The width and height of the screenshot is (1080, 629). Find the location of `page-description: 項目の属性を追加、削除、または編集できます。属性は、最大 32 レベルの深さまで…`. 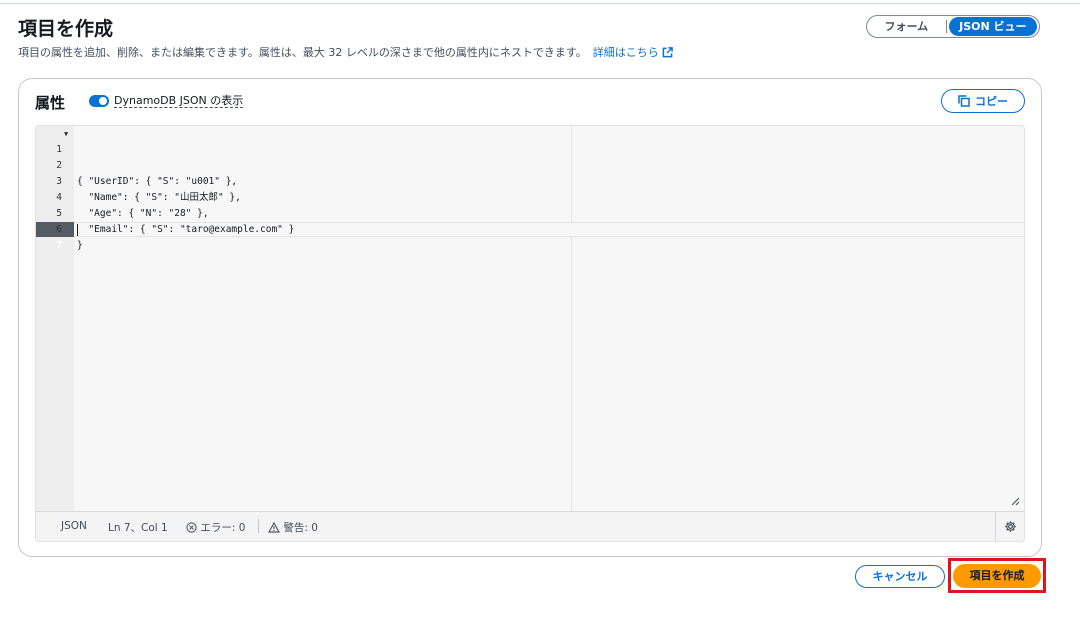

page-description: 項目の属性を追加、削除、または編集できます。属性は、最大 32 レベルの深さまで… is located at coordinates (345, 52).